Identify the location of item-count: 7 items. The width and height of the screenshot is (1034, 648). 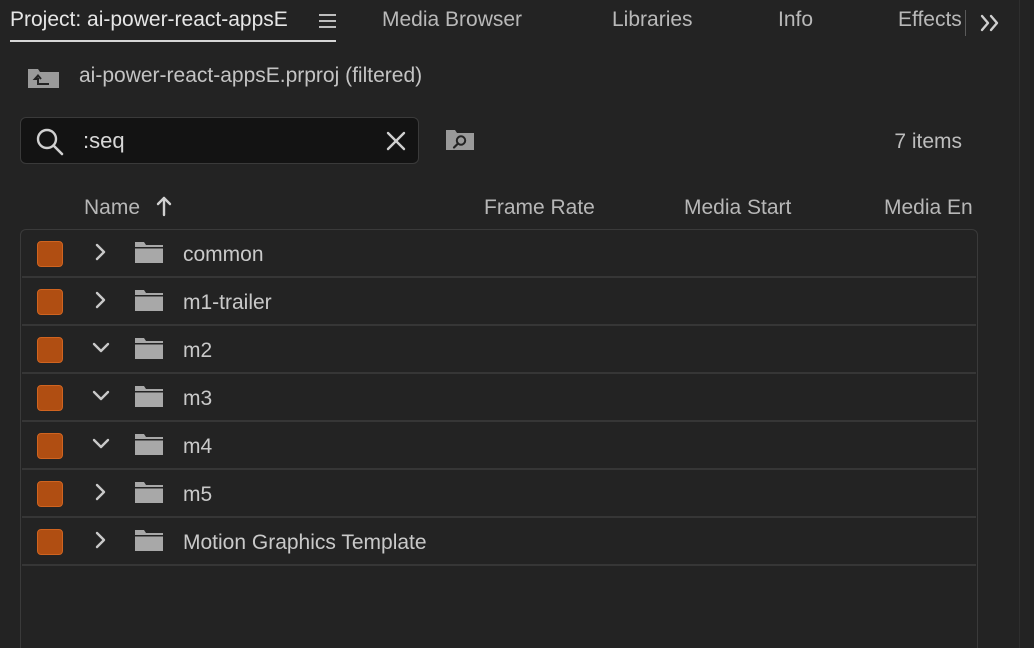
(928, 141).